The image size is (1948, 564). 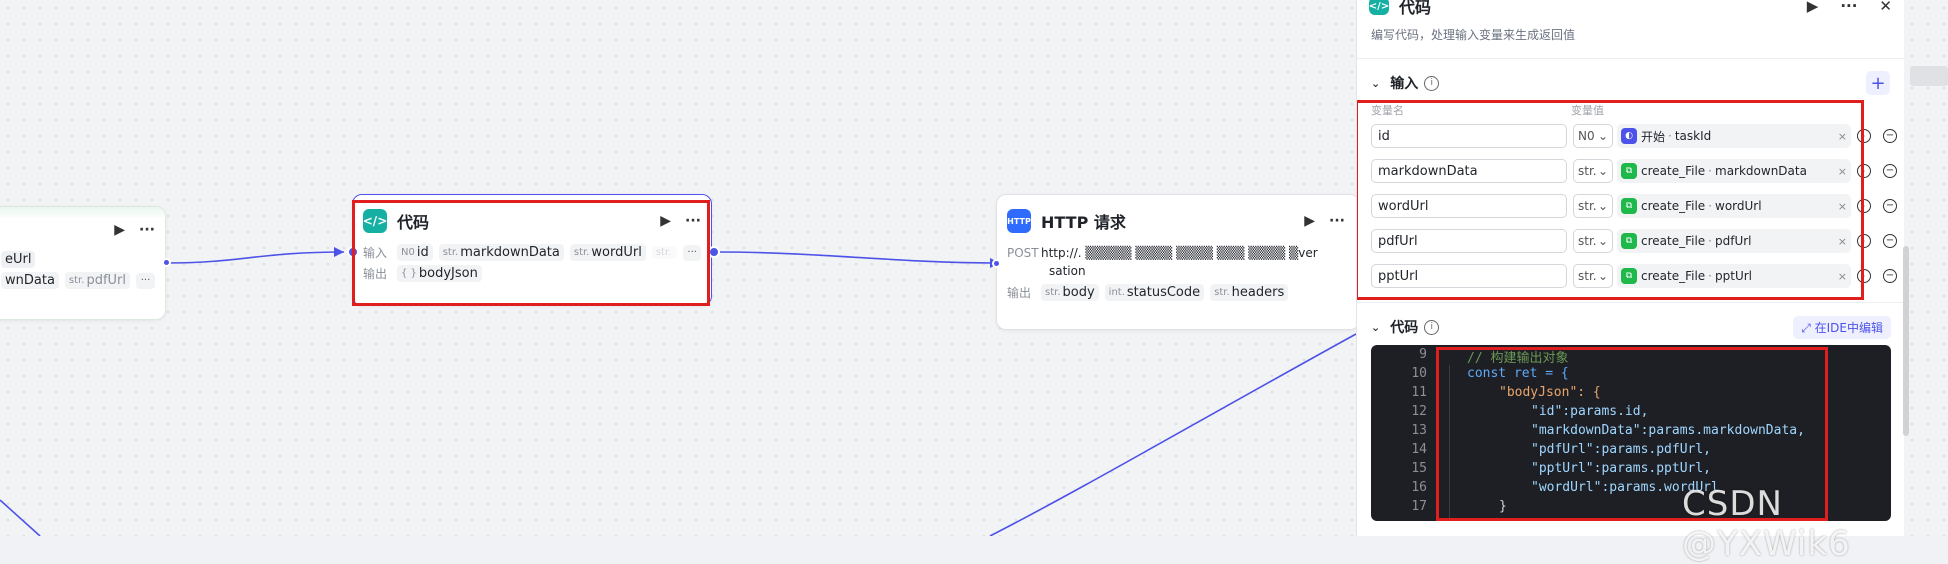 What do you see at coordinates (1734, 206) in the screenshot?
I see `variable-reference: ⧉ create_File · wordUrl ×` at bounding box center [1734, 206].